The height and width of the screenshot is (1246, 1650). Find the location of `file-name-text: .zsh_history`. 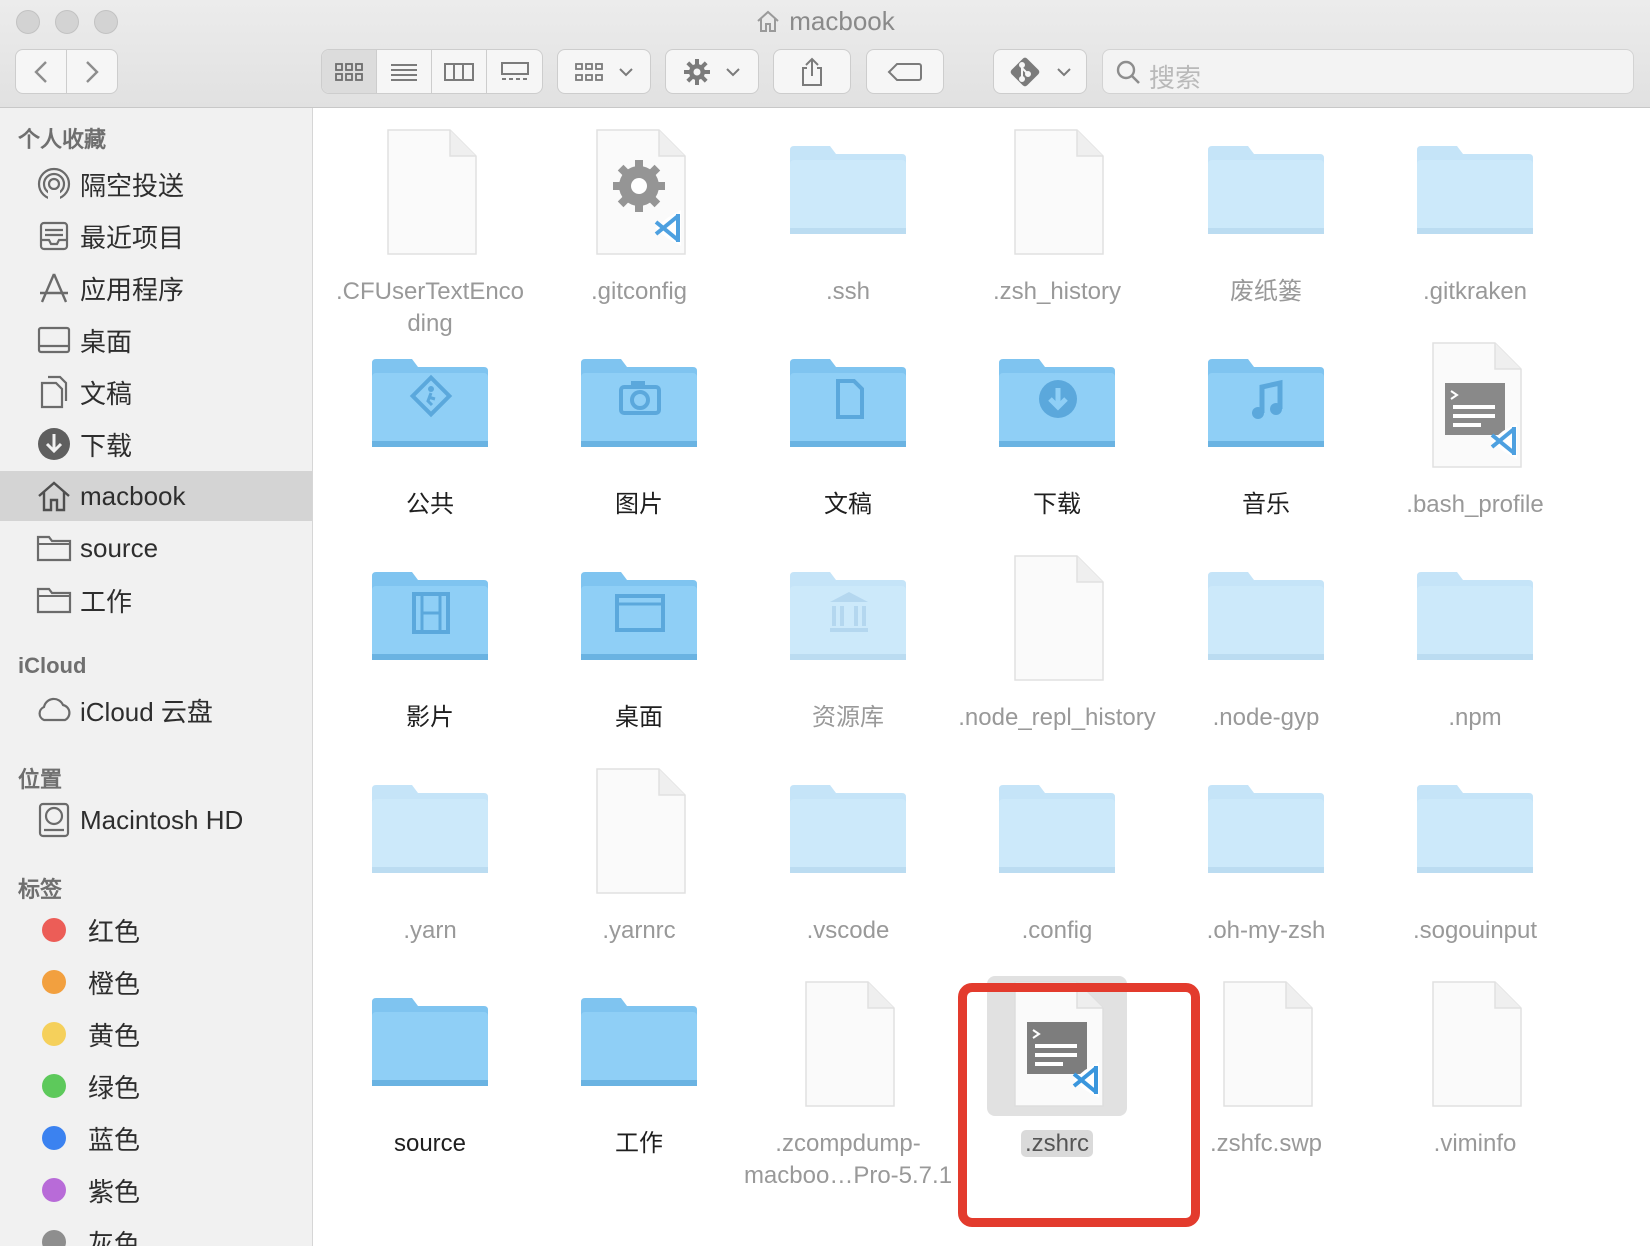

file-name-text: .zsh_history is located at coordinates (1057, 291).